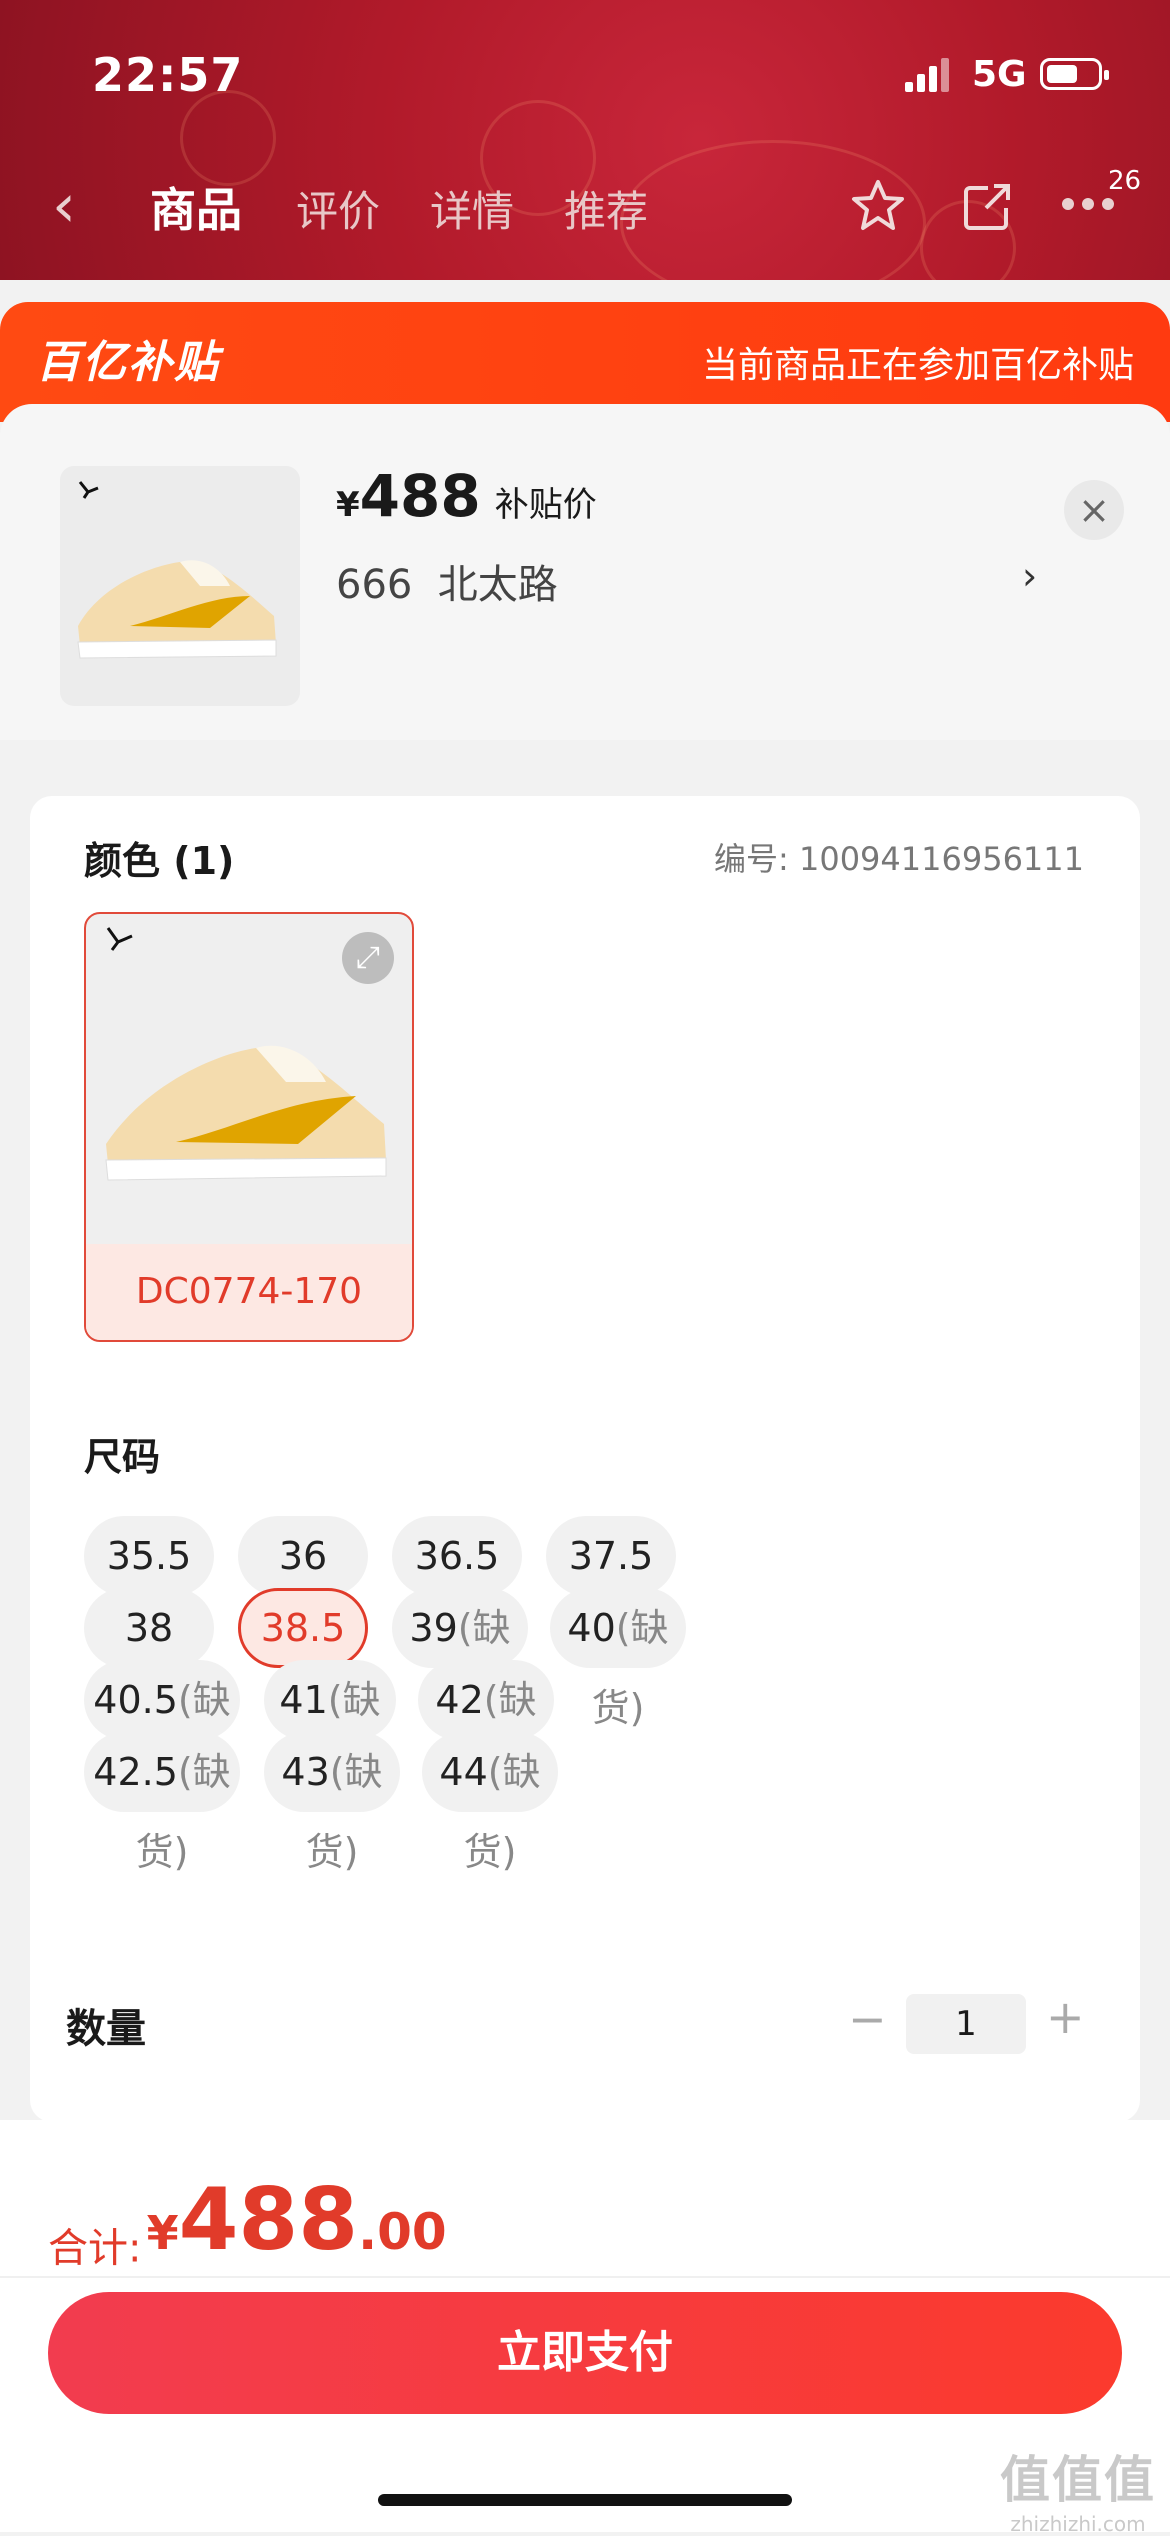 The height and width of the screenshot is (2536, 1170). Describe the element at coordinates (420, 496) in the screenshot. I see `product-price: 488` at that location.